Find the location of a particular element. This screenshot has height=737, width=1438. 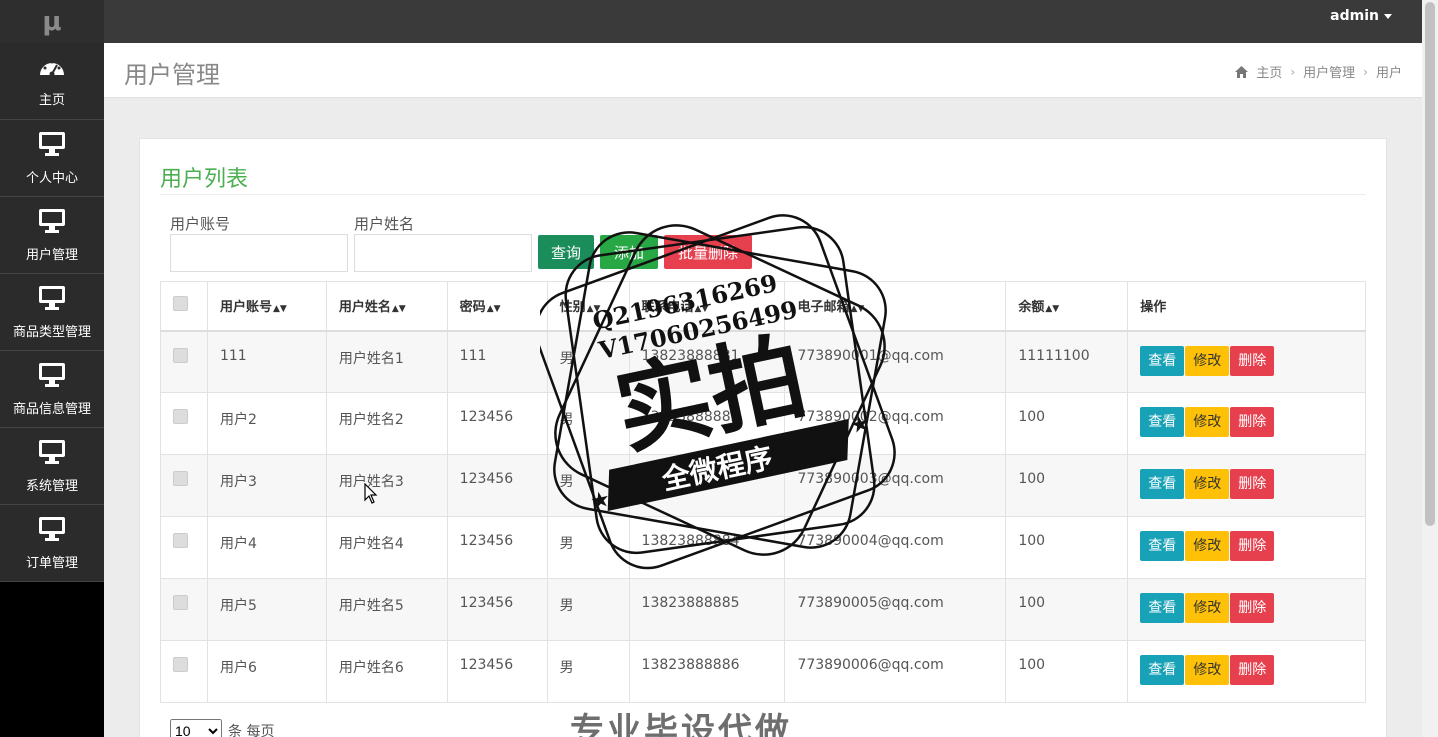

sidebar-item-6: 订单管理 is located at coordinates (52, 543).